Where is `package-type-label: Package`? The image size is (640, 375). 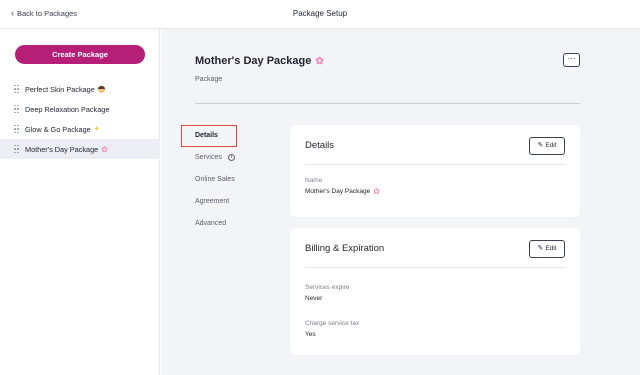 package-type-label: Package is located at coordinates (209, 79).